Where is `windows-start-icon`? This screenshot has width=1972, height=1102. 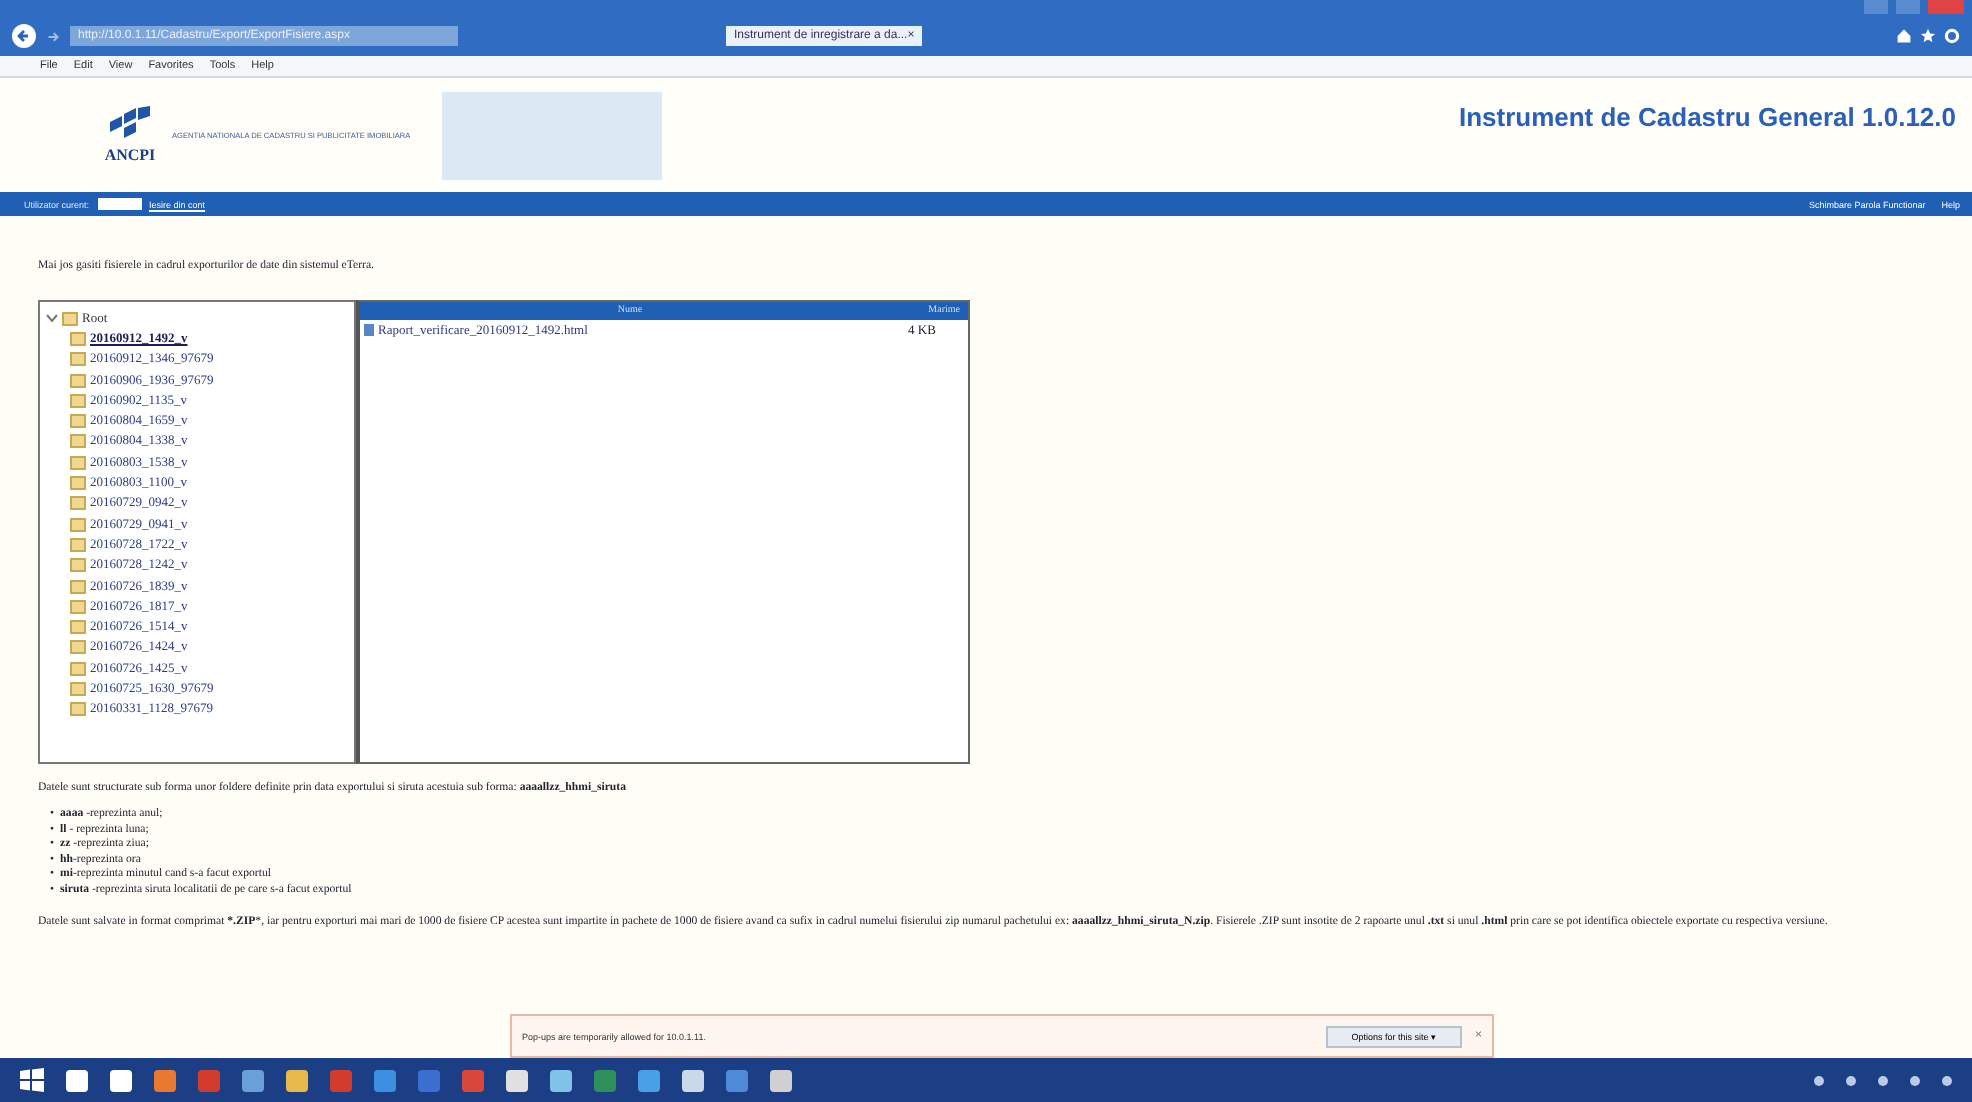 windows-start-icon is located at coordinates (32, 1080).